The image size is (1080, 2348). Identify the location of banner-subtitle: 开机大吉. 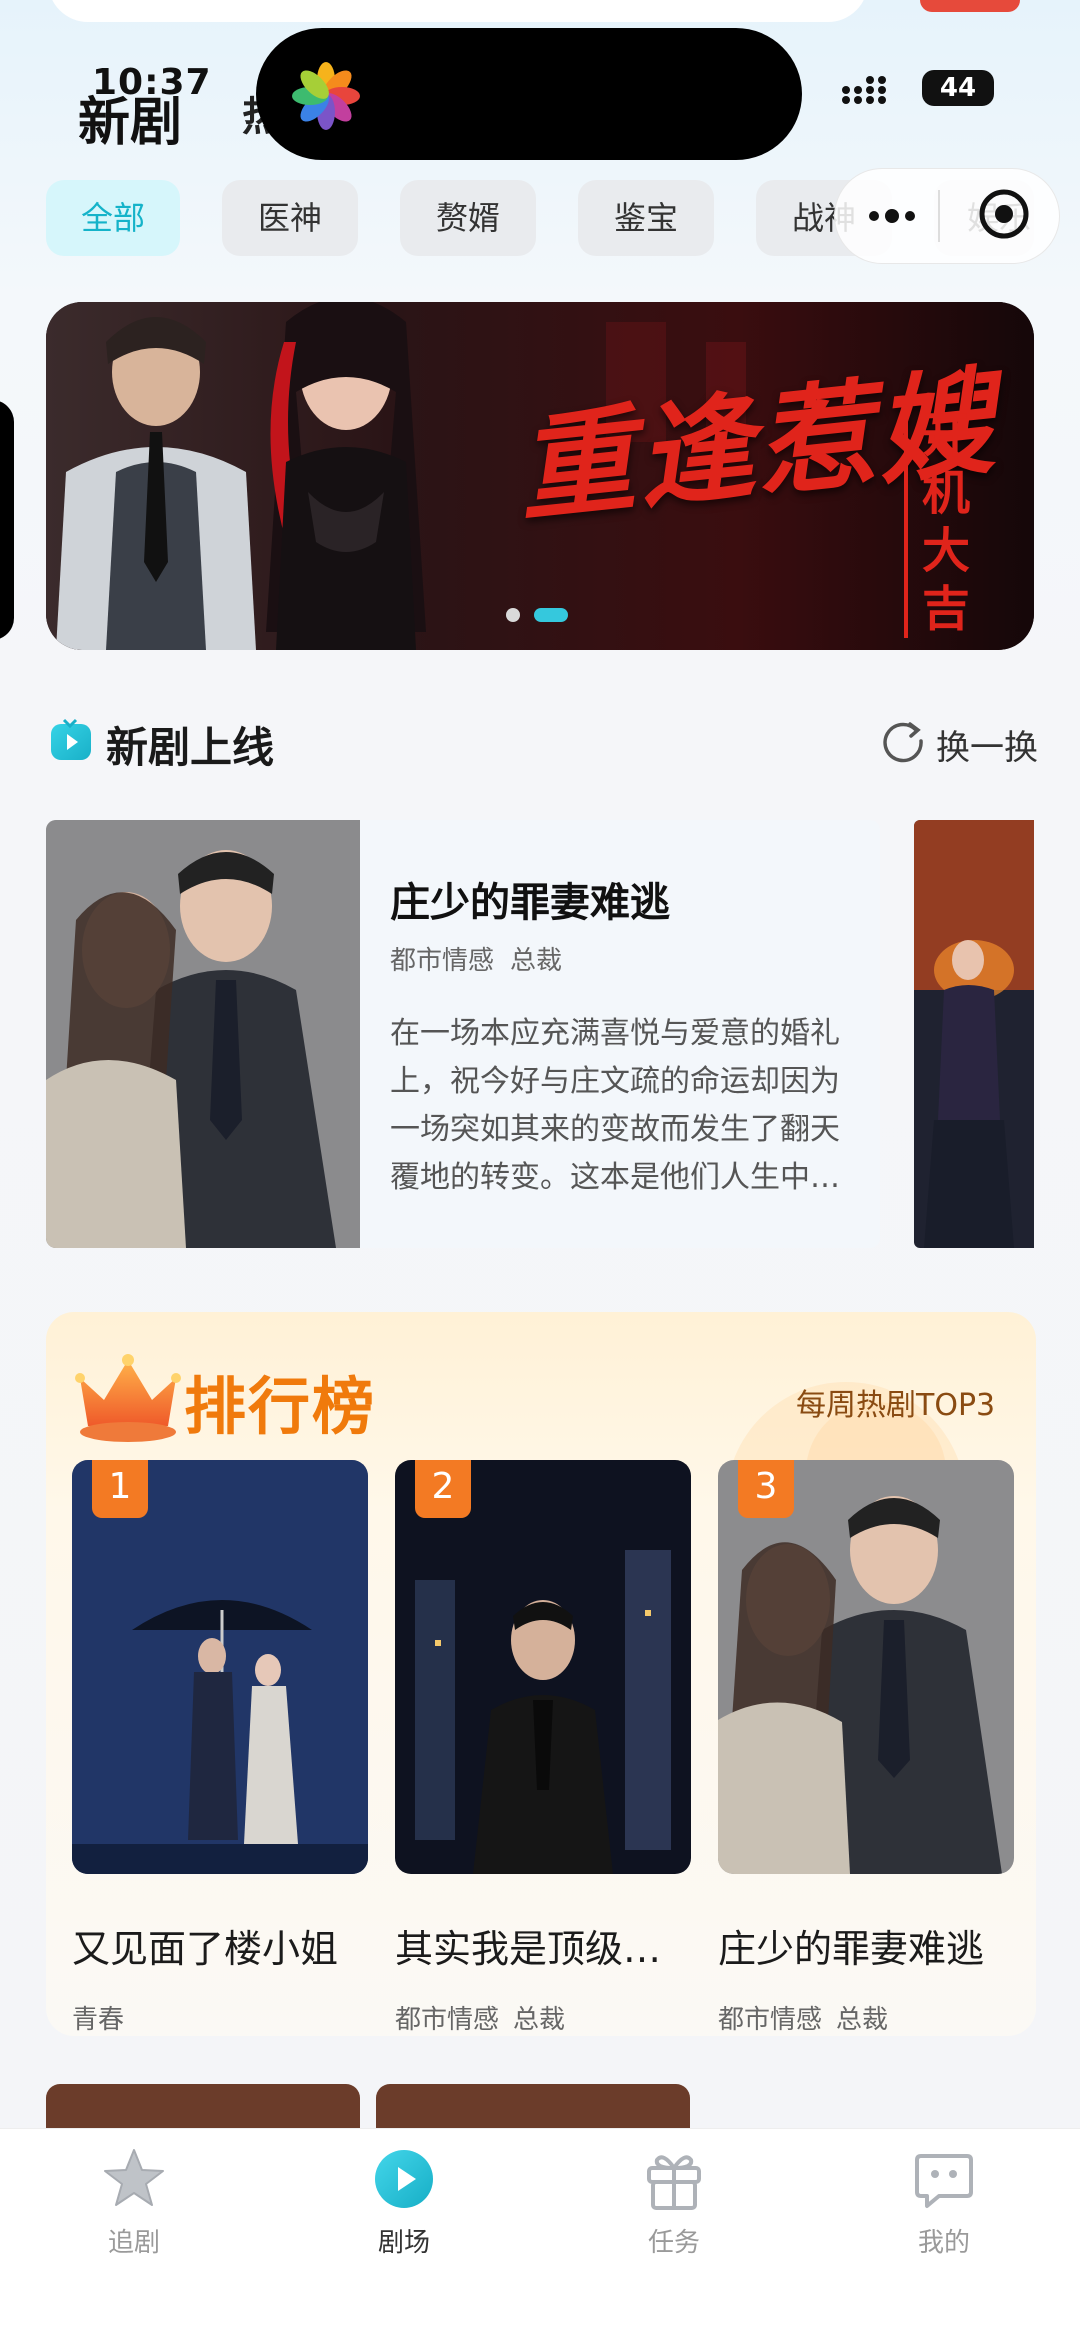
(959, 522).